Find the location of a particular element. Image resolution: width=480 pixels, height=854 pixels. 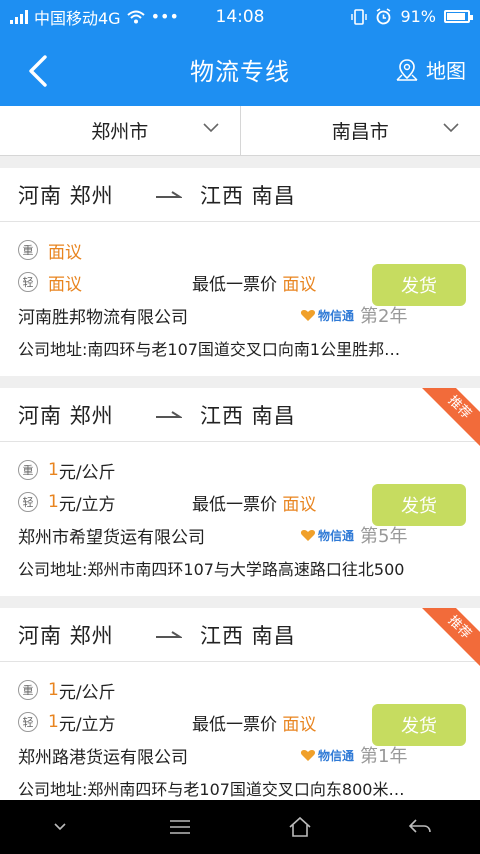

home-button is located at coordinates (300, 827).